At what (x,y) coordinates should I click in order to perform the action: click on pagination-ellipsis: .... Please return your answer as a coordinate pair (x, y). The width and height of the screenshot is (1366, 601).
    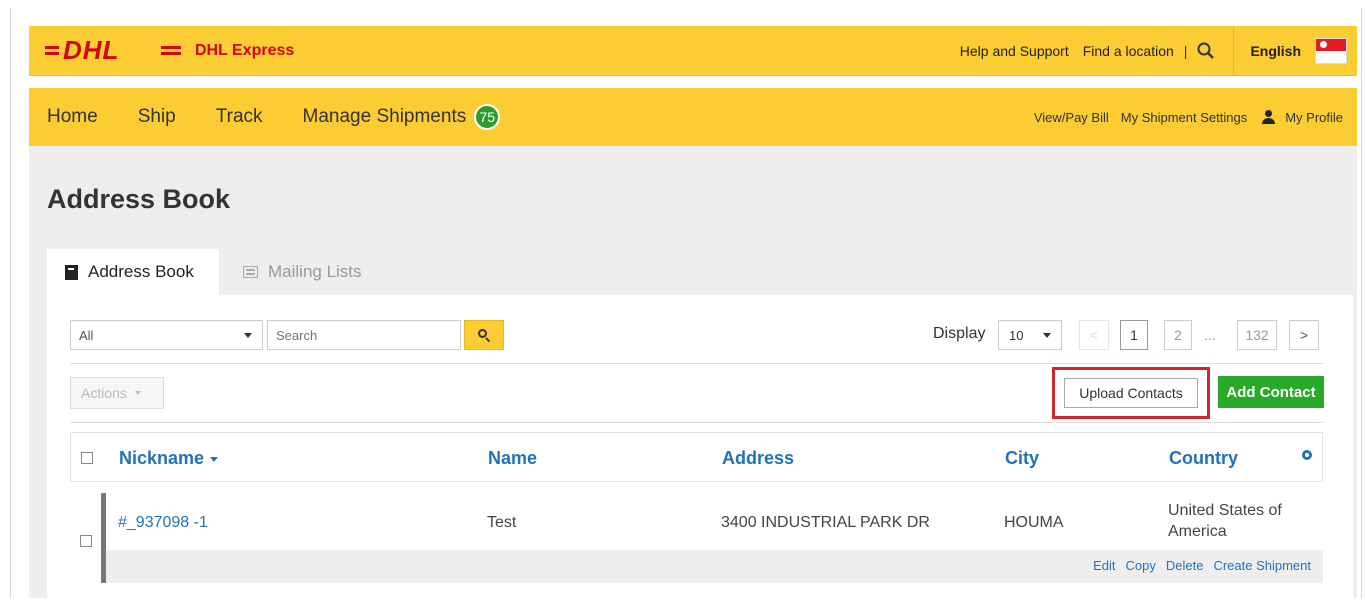
    Looking at the image, I should click on (1210, 335).